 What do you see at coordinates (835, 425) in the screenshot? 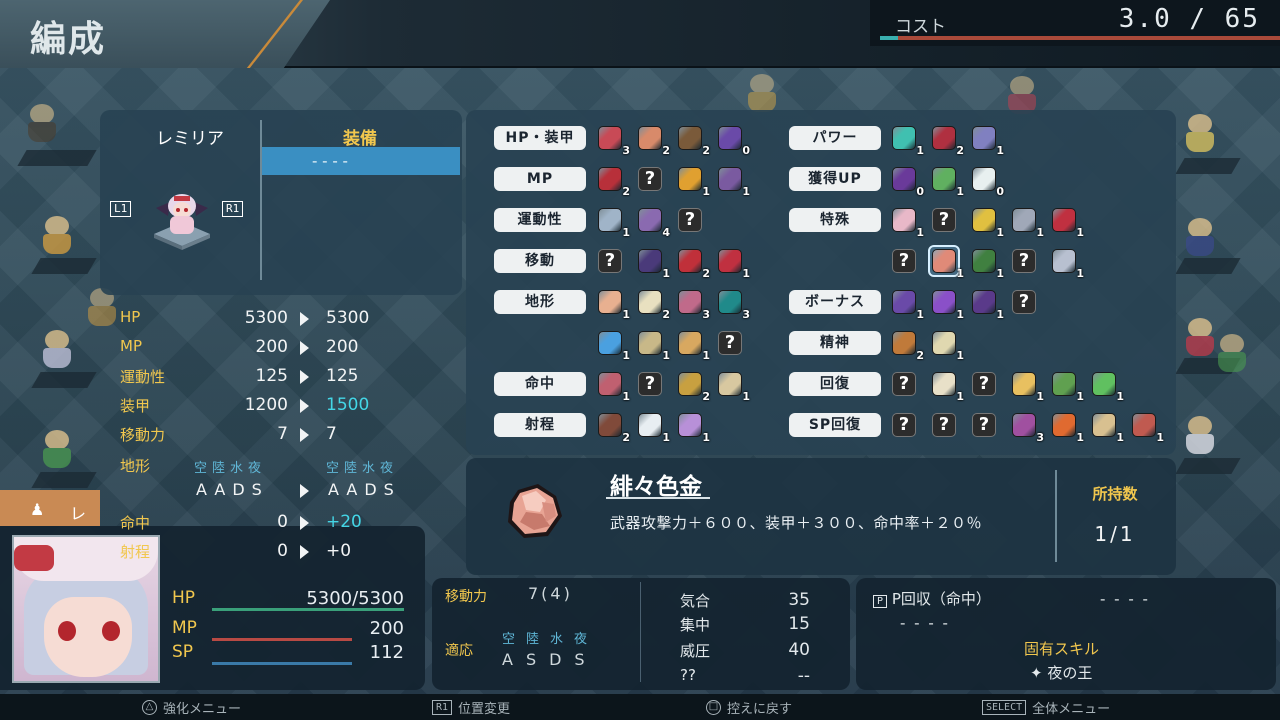
I see `category-button: SP回復` at bounding box center [835, 425].